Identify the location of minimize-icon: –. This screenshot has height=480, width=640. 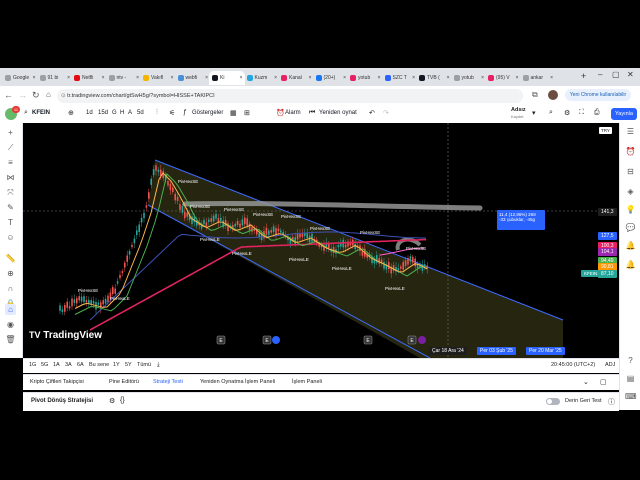
(600, 74).